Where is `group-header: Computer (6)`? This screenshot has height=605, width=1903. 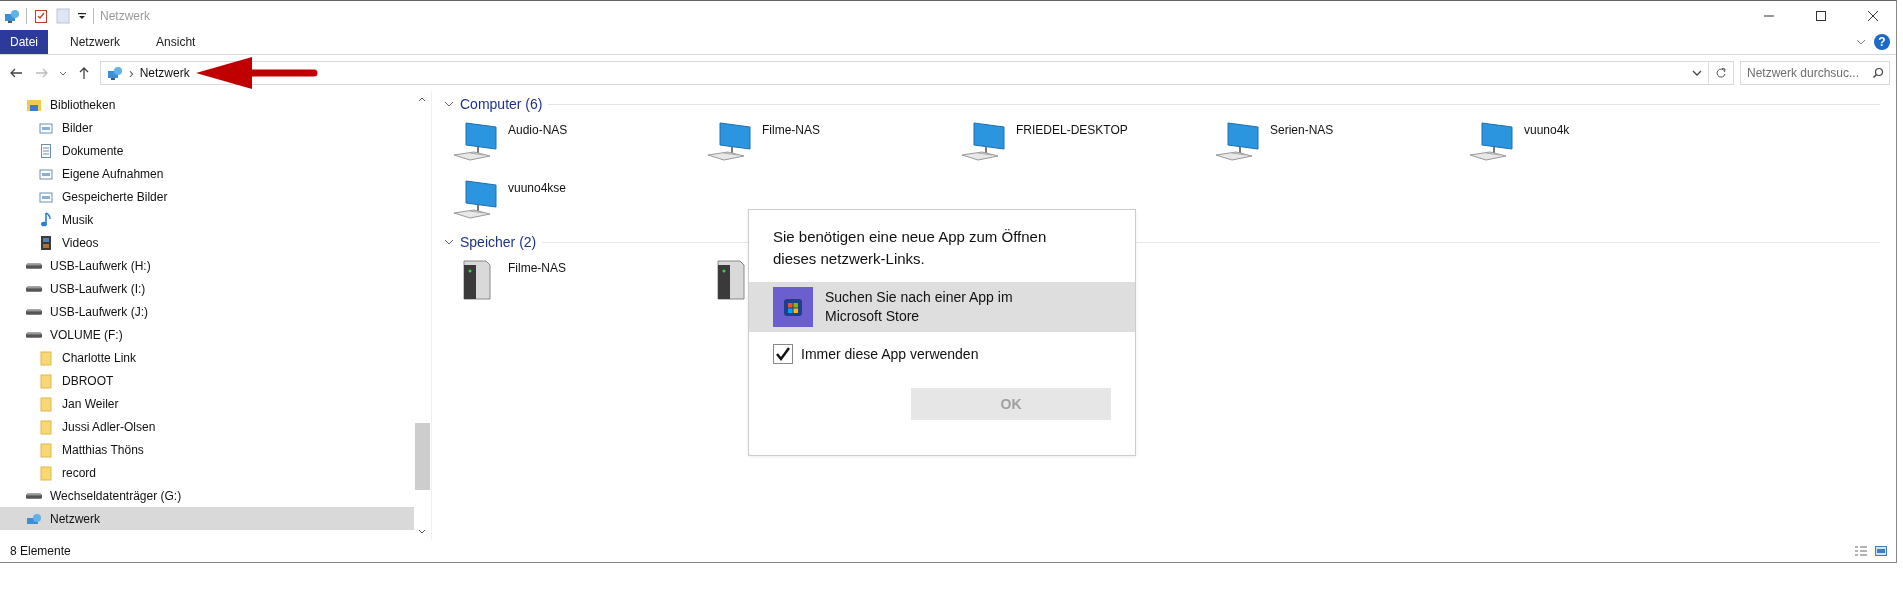 group-header: Computer (6) is located at coordinates (501, 104).